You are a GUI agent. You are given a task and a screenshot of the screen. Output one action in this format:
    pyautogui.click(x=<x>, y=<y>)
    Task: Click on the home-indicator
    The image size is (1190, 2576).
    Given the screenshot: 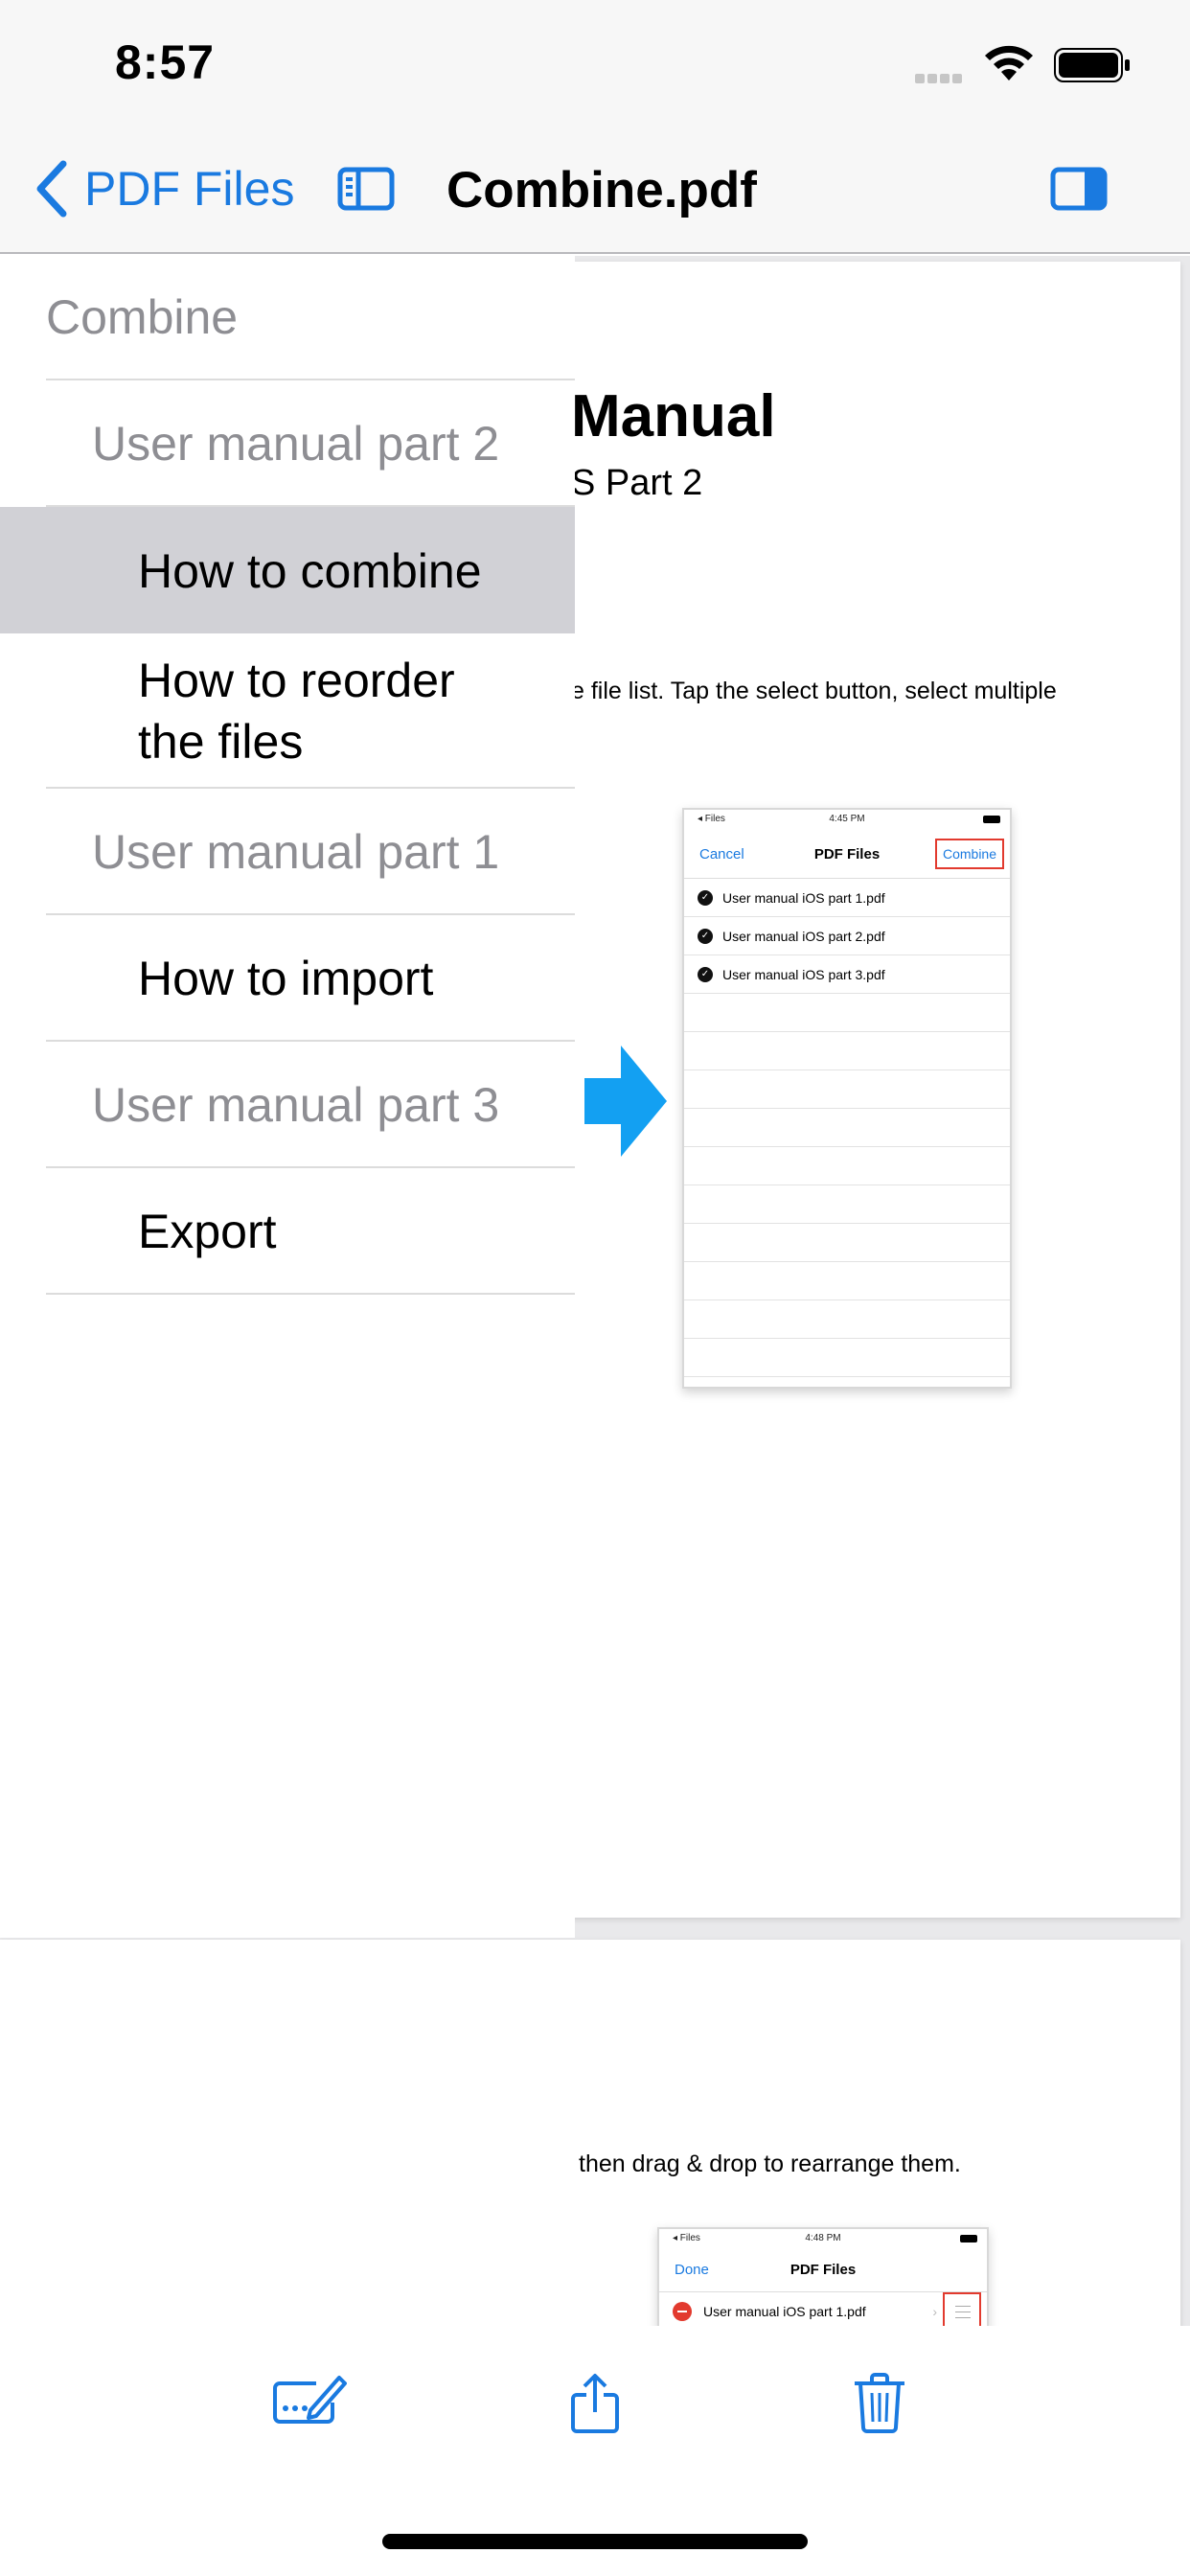 What is the action you would take?
    pyautogui.click(x=595, y=2541)
    